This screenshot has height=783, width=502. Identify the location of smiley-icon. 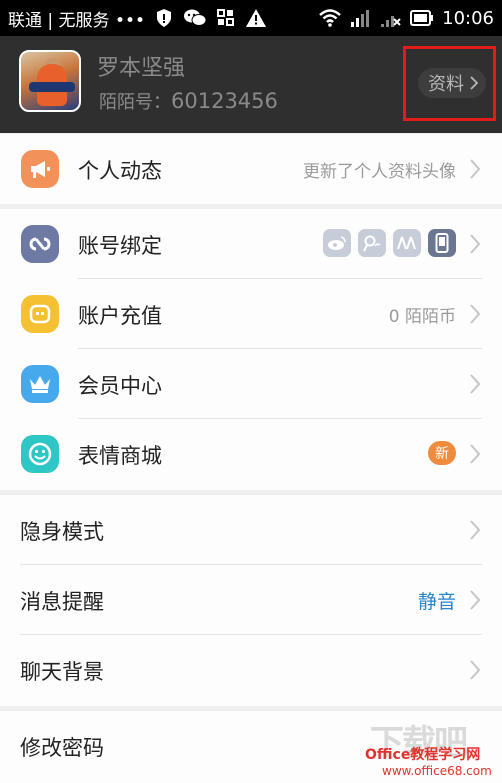
(40, 454).